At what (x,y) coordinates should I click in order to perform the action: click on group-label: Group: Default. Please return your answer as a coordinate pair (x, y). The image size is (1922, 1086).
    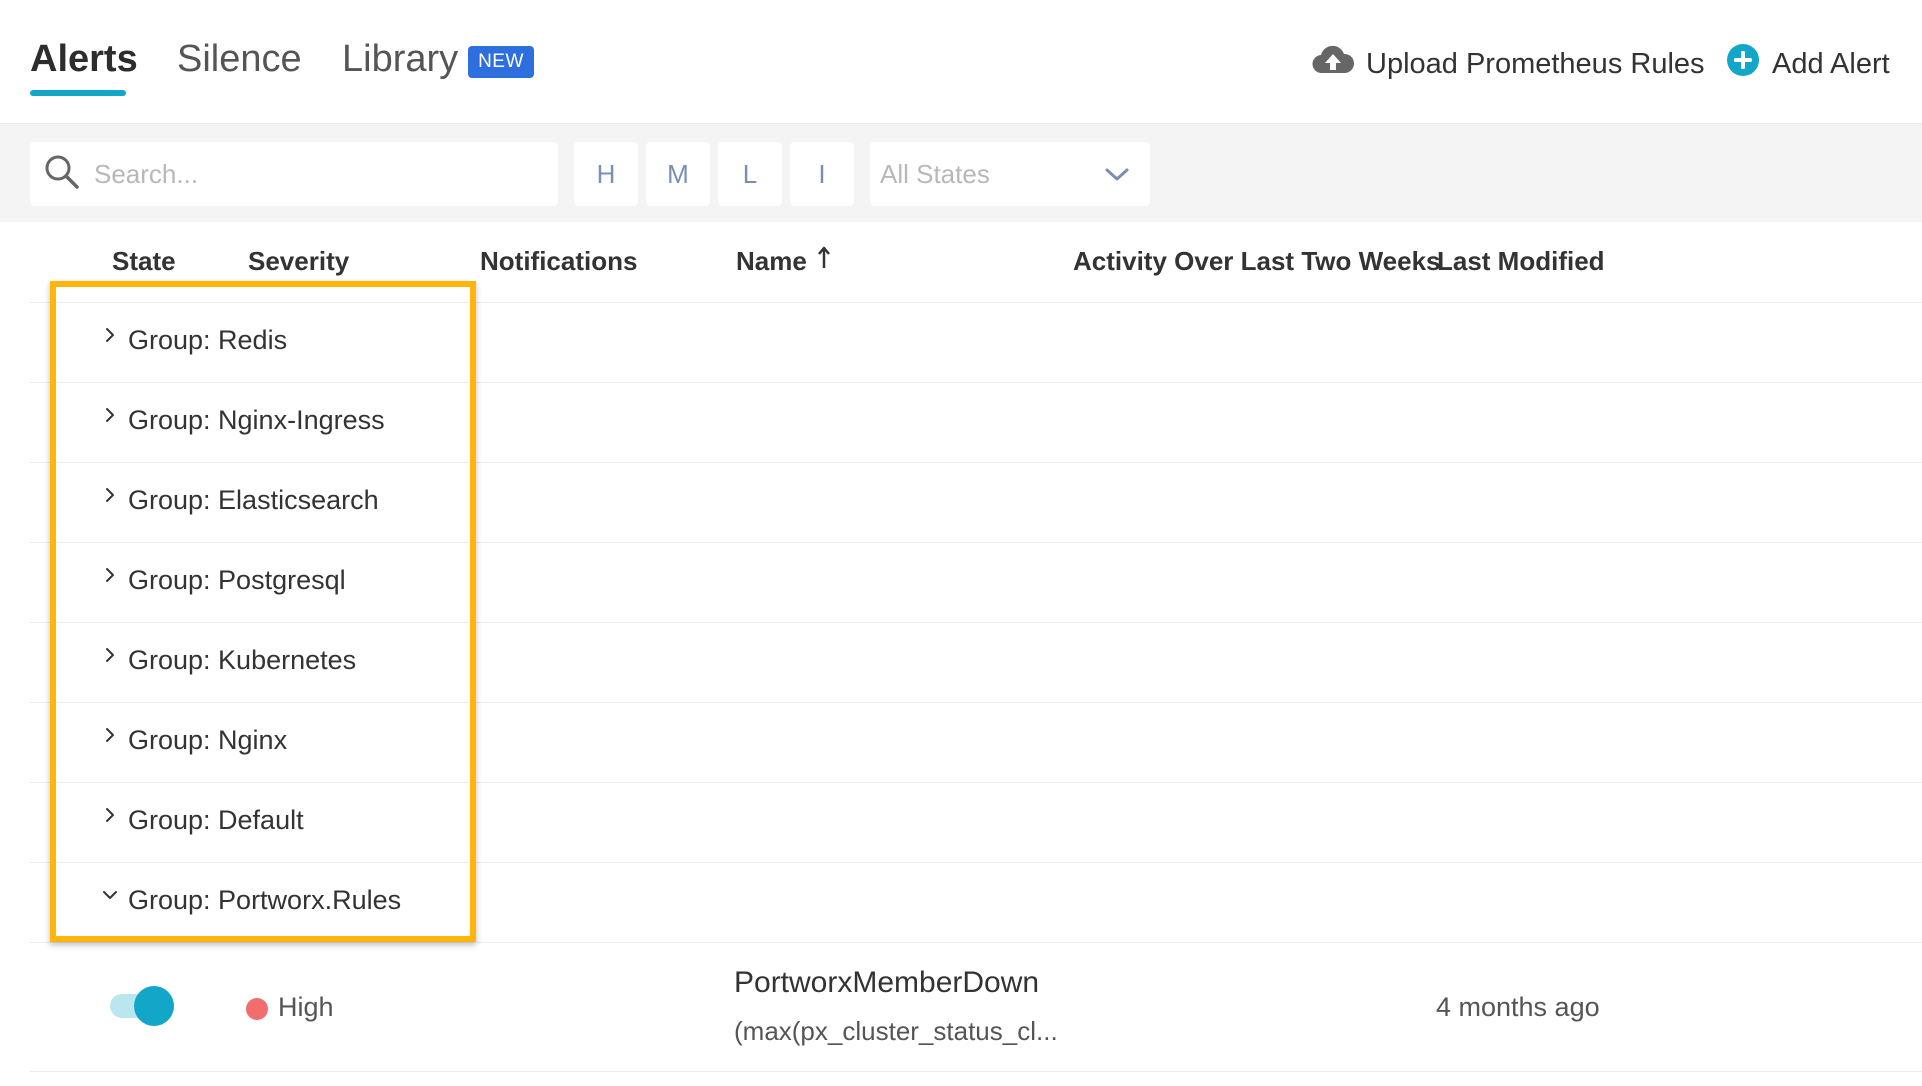
    Looking at the image, I should click on (216, 820).